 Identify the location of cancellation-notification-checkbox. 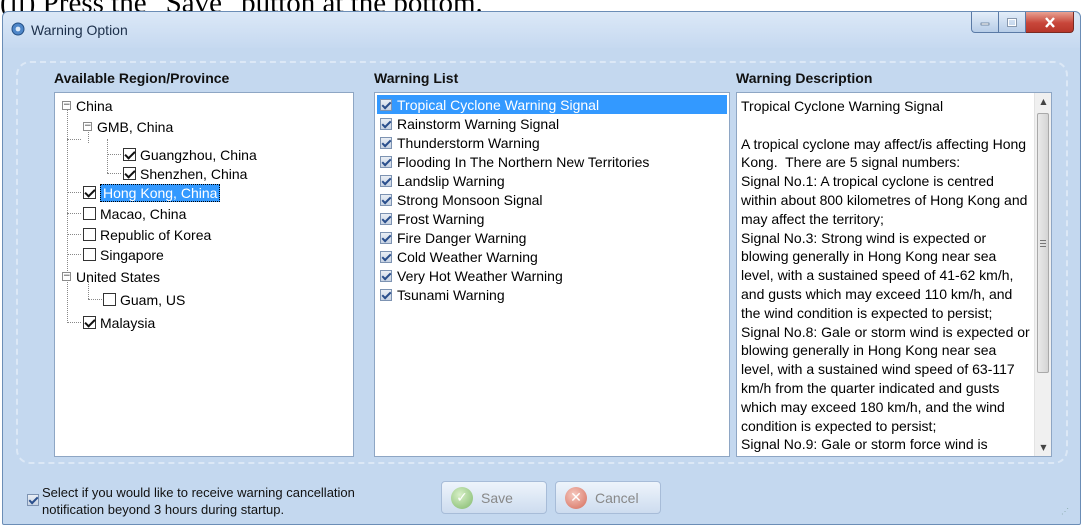
(33, 500).